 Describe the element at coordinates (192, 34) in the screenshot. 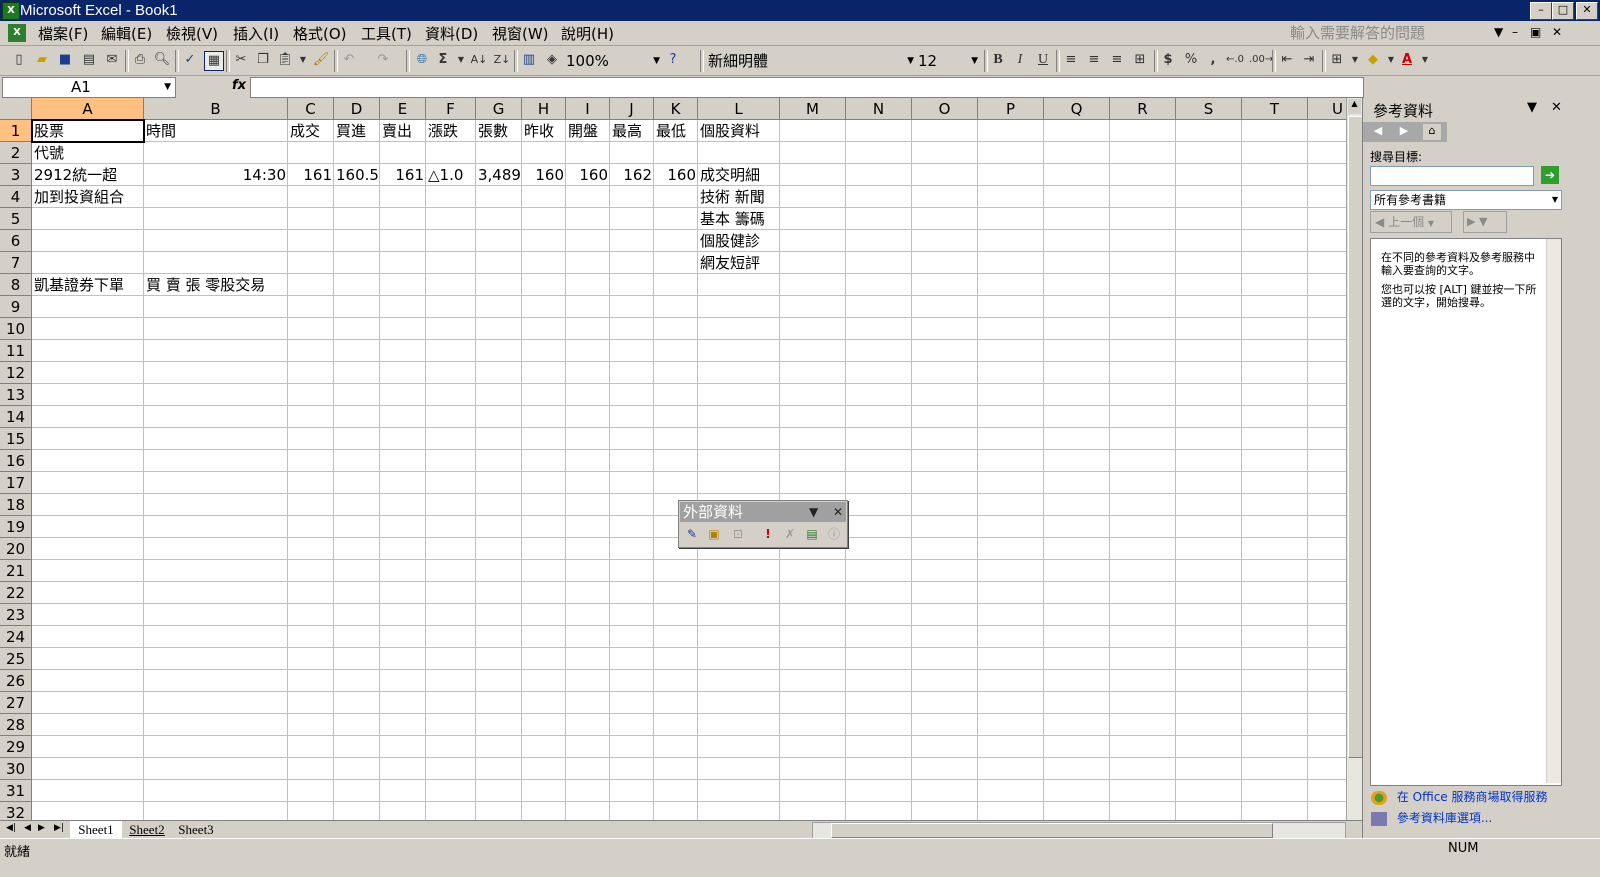

I see `menu-view: 檢視(V)` at that location.